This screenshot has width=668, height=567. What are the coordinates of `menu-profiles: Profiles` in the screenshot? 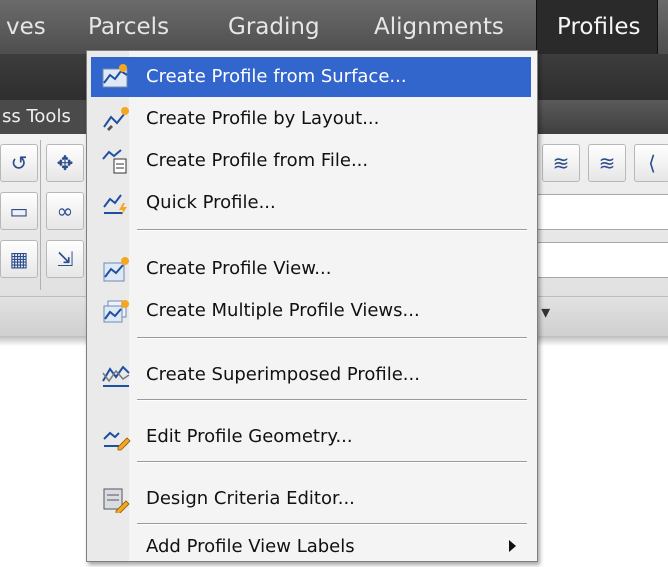 It's located at (597, 27).